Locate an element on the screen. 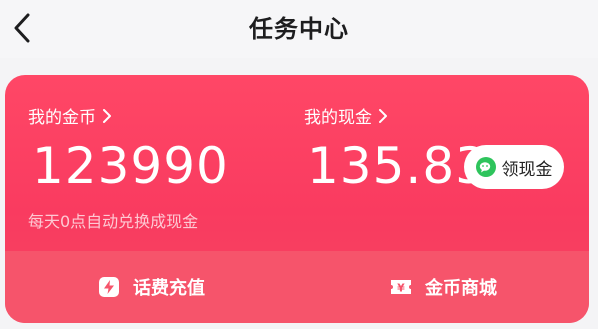  withdraw-cash-button: 领现金 is located at coordinates (514, 167).